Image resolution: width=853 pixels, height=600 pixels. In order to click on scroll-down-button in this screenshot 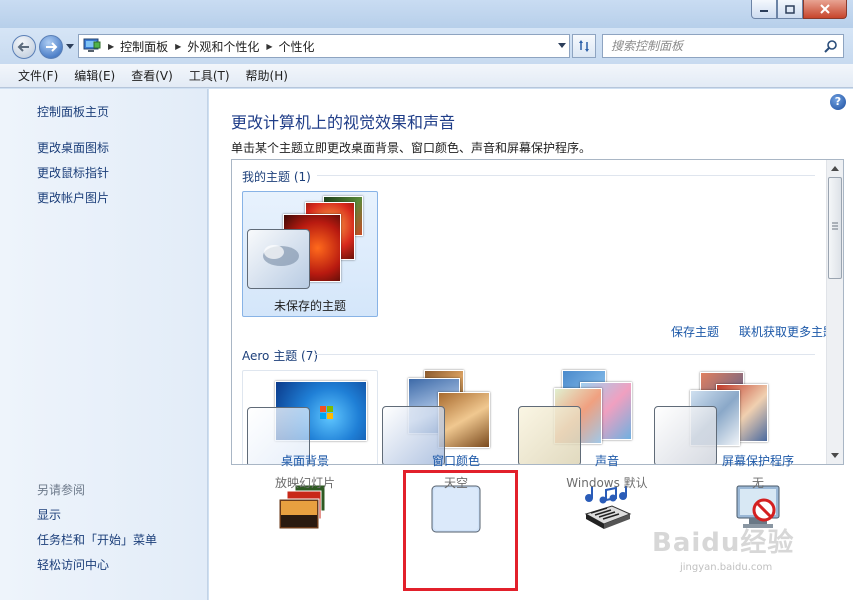, I will do `click(835, 455)`.